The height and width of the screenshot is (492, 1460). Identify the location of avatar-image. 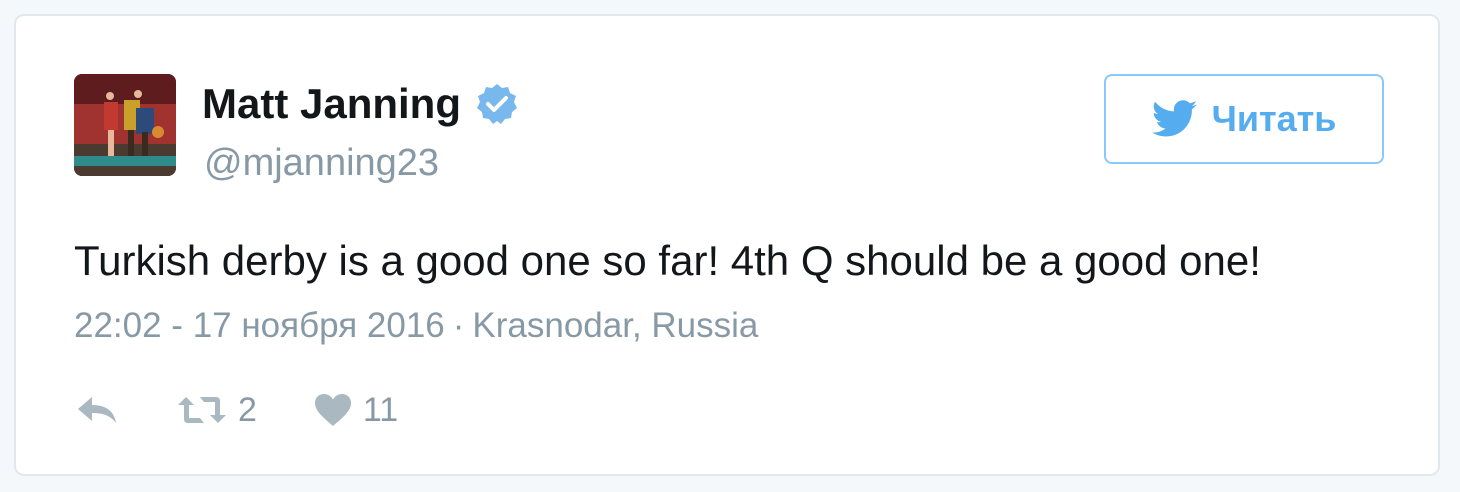
(125, 125).